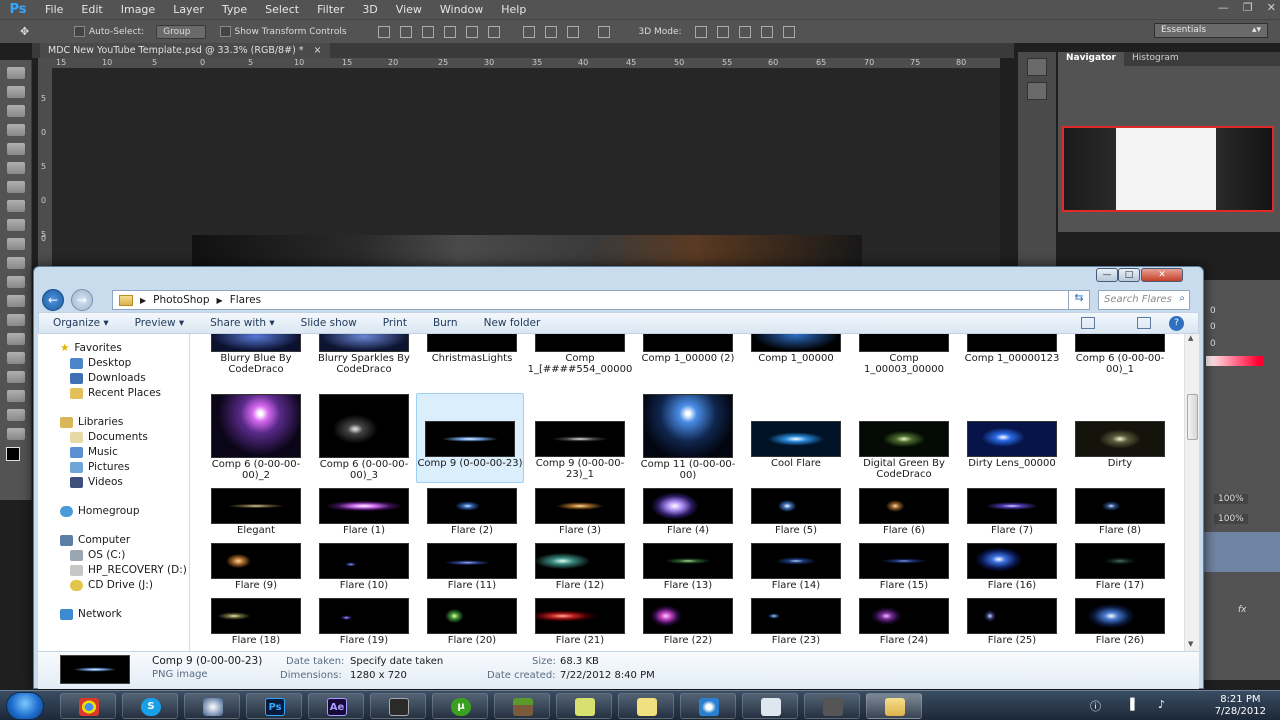 The width and height of the screenshot is (1280, 720). Describe the element at coordinates (904, 622) in the screenshot. I see `file-tile: Flare (24)` at that location.